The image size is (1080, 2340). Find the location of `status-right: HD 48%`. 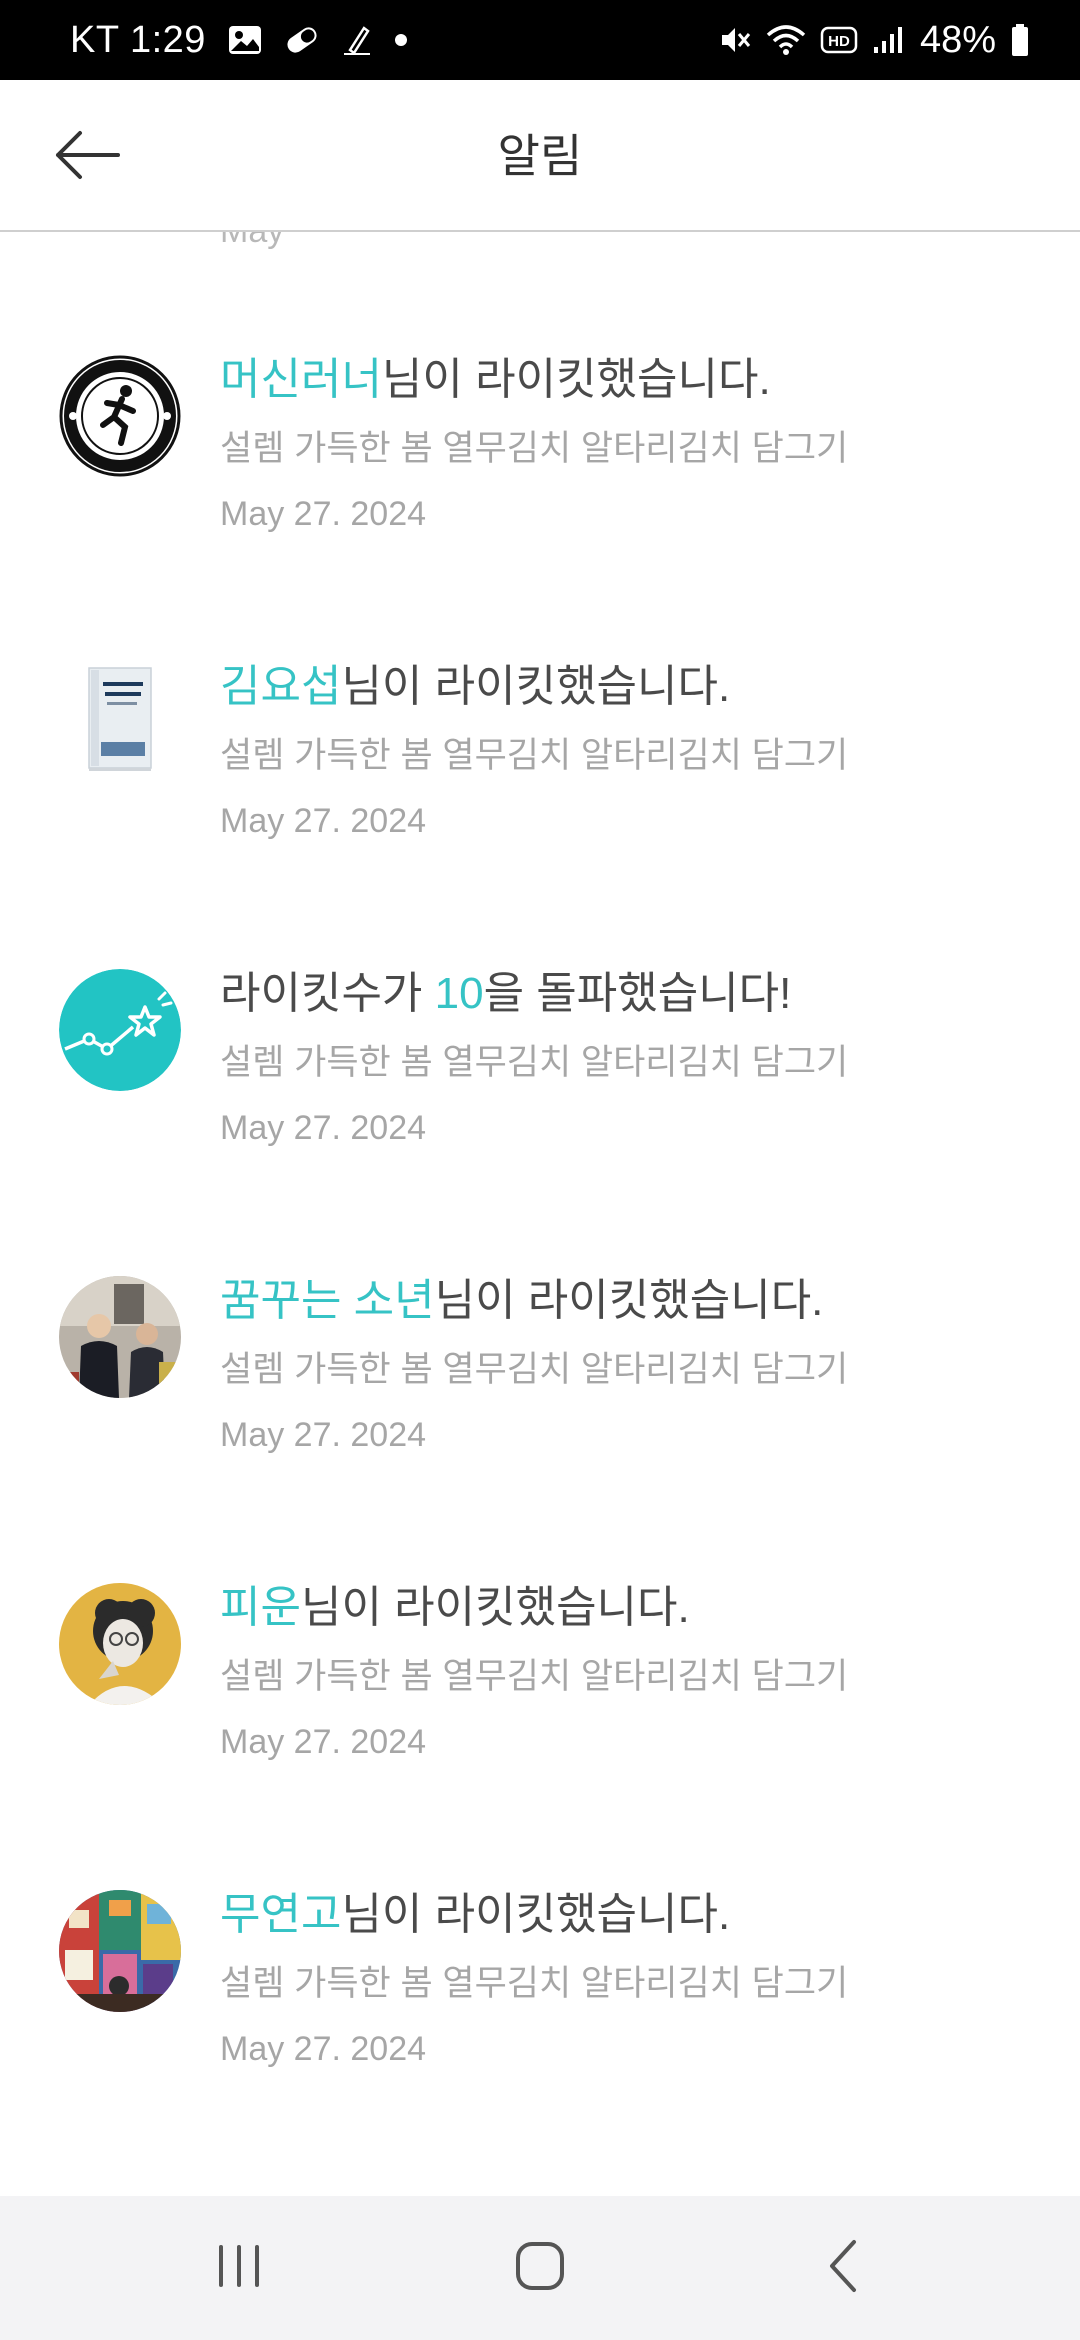

status-right: HD 48% is located at coordinates (874, 40).